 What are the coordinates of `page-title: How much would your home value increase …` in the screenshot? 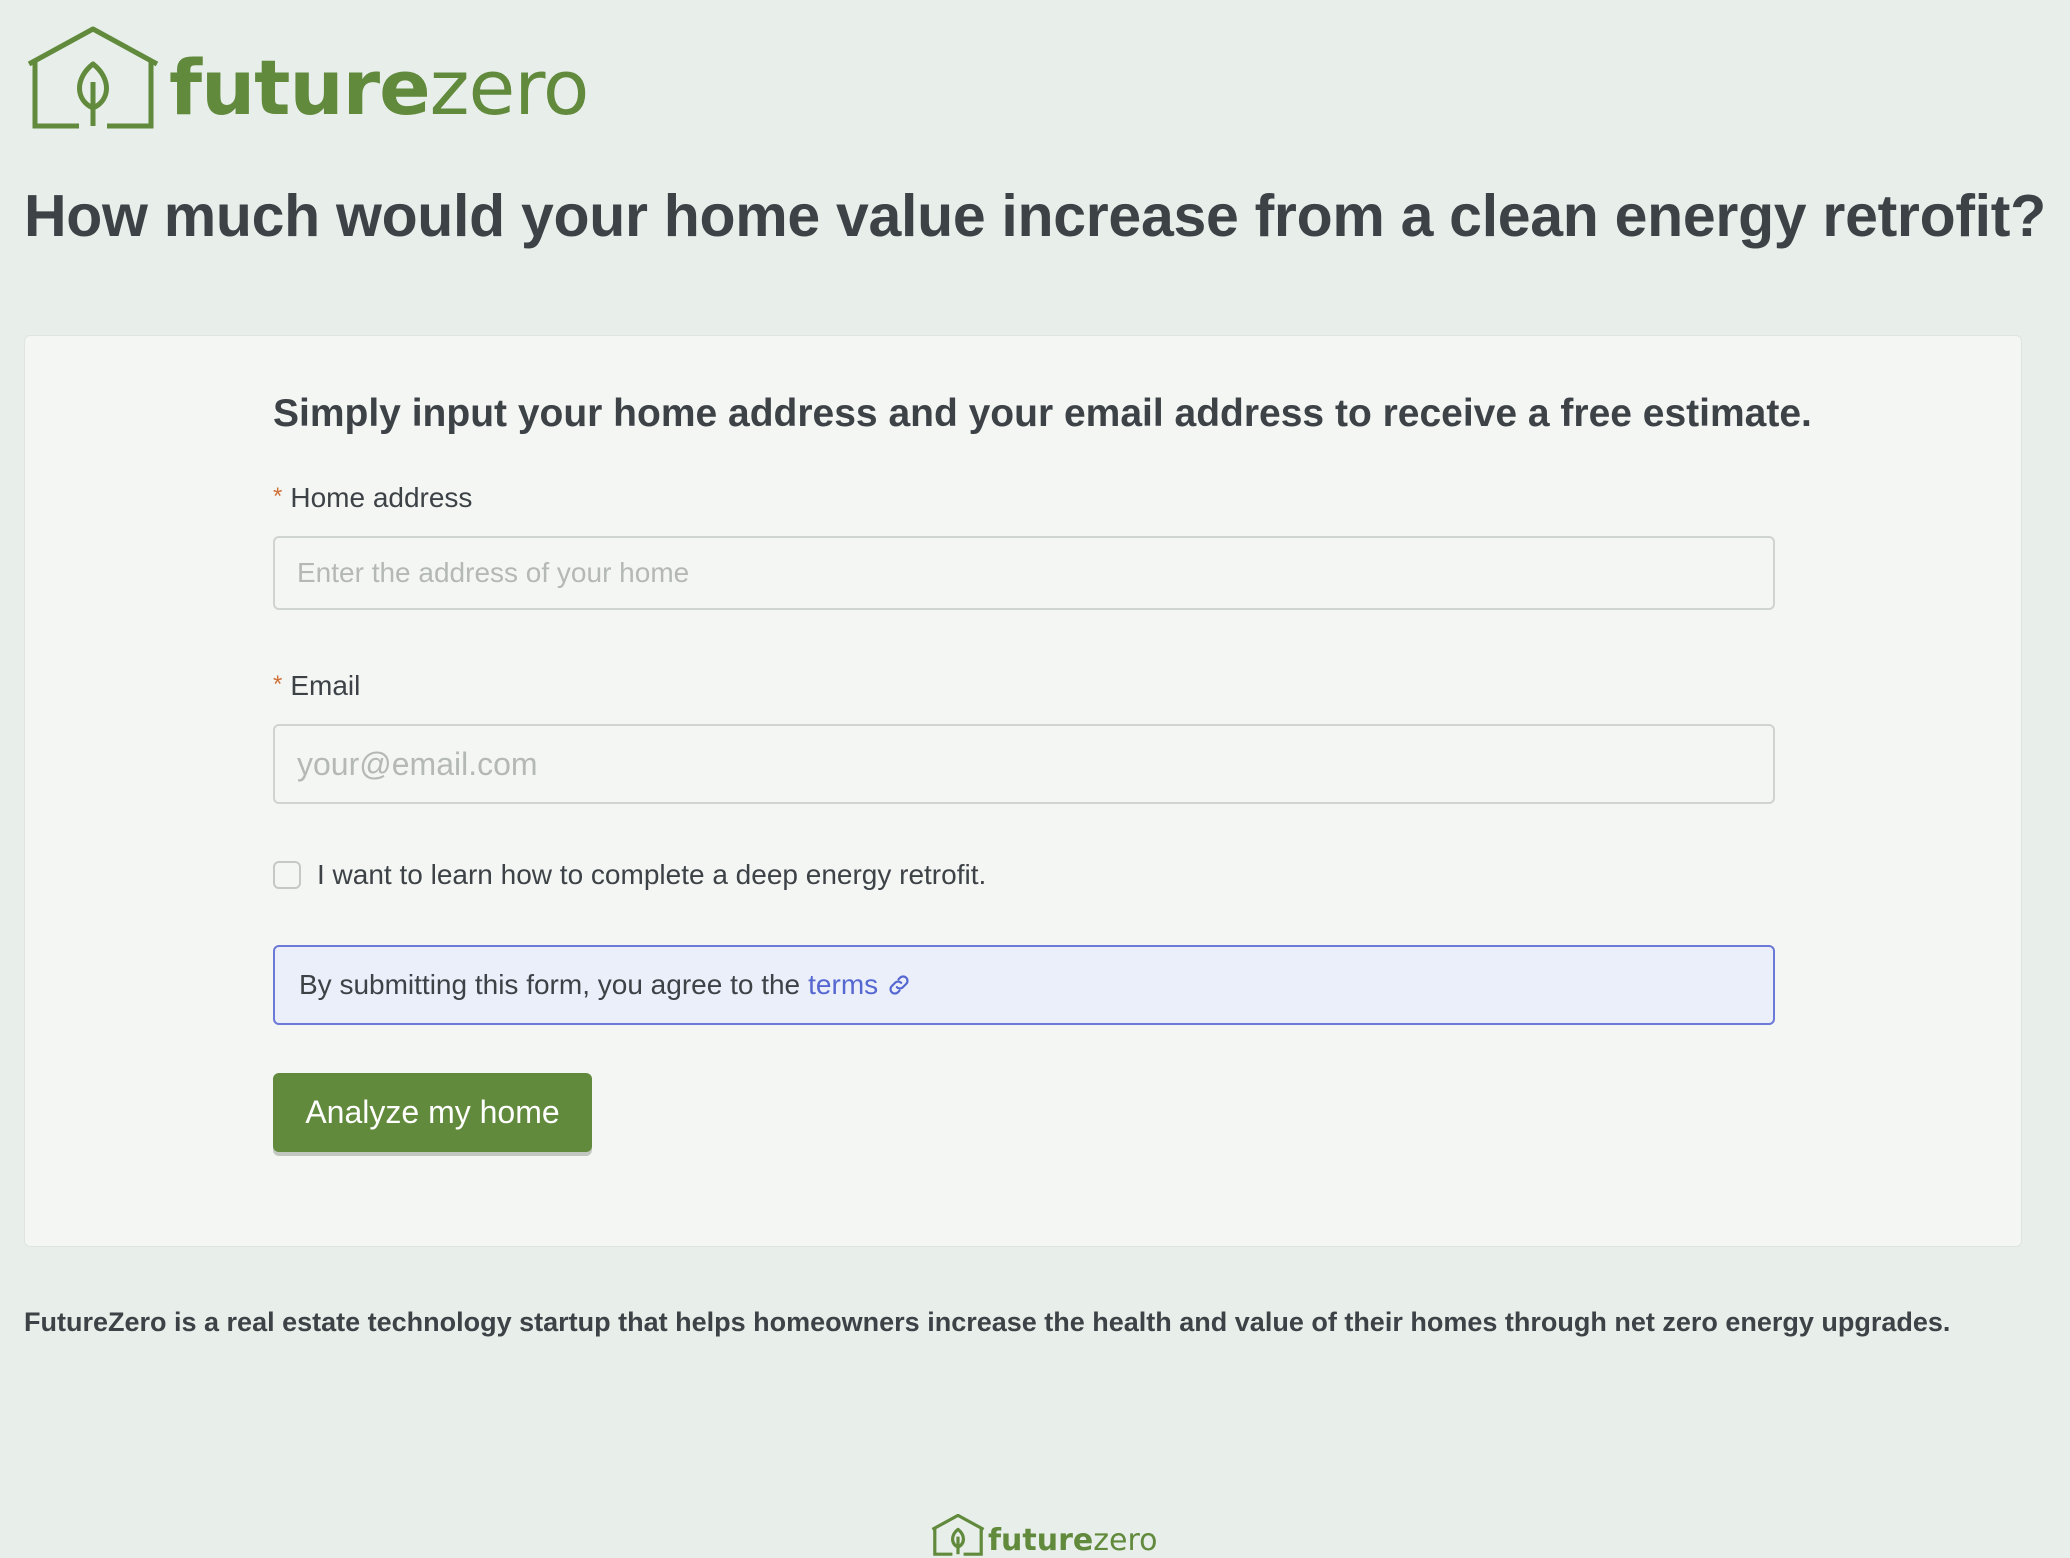 It's located at (1035, 216).